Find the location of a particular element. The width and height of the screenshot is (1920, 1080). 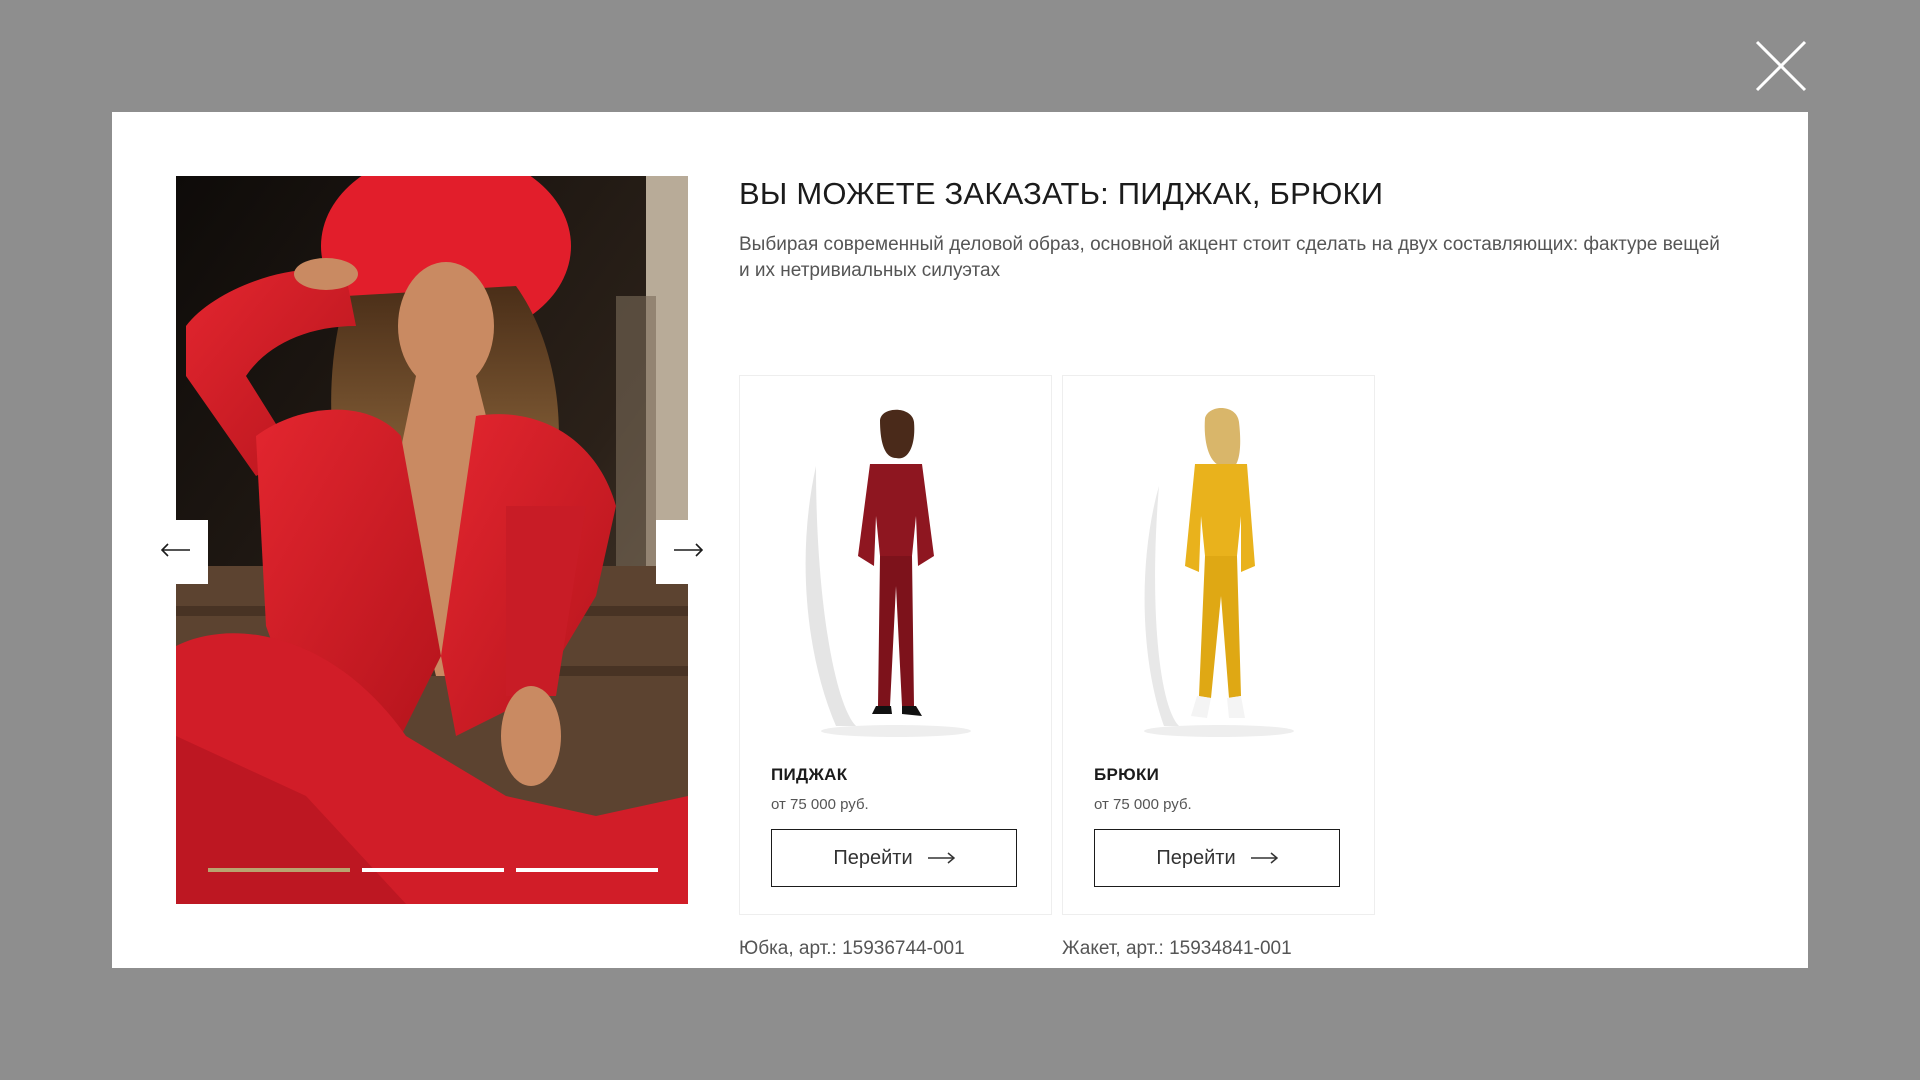

product-card: ПИДЖАК от 75 000 руб. Перейти is located at coordinates (895, 645).